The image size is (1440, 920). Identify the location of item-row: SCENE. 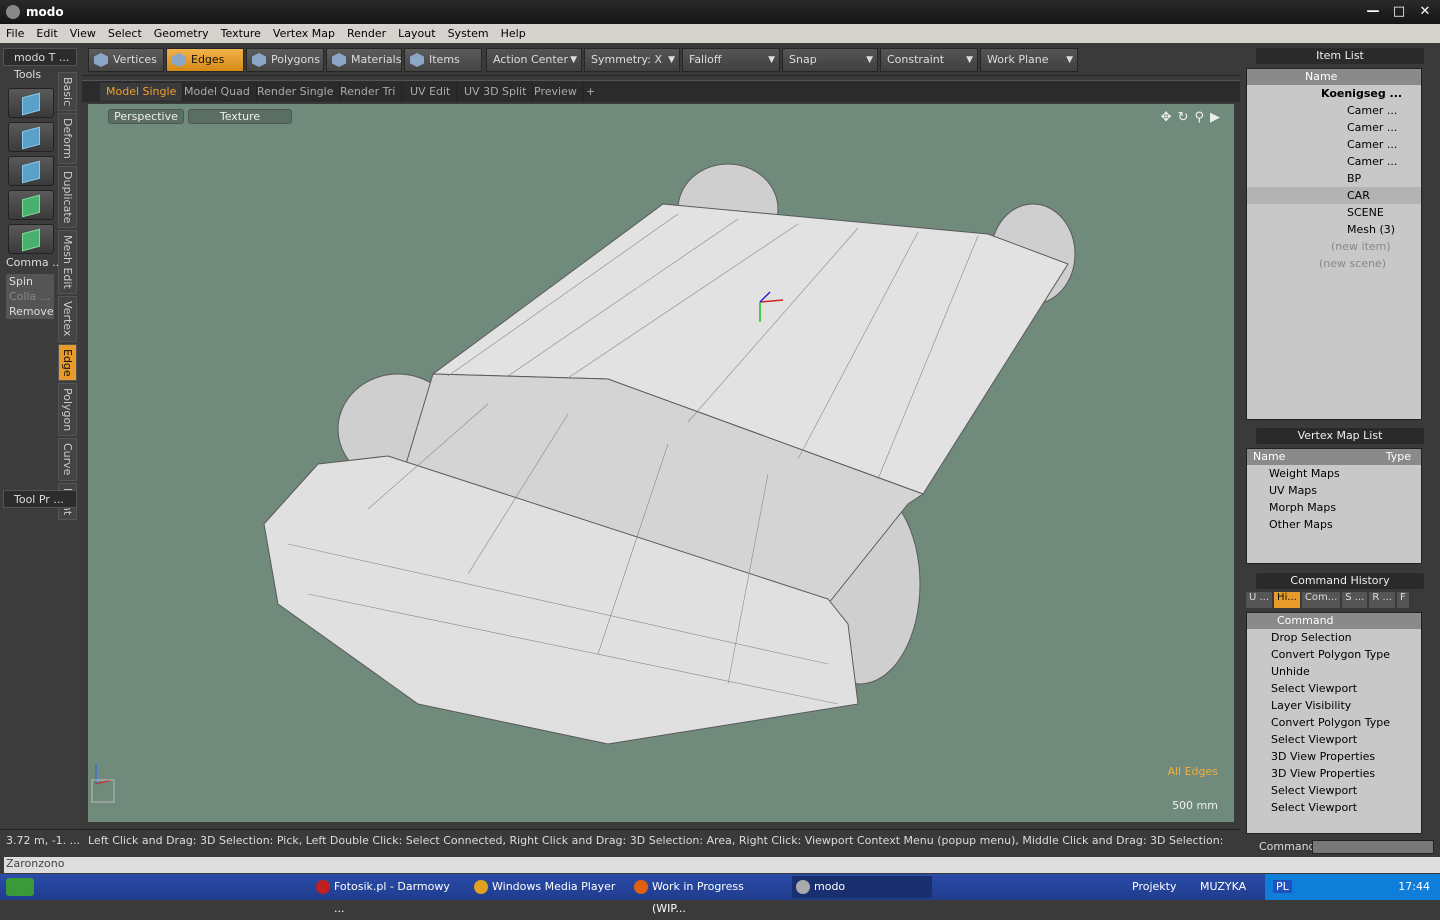
(1334, 212).